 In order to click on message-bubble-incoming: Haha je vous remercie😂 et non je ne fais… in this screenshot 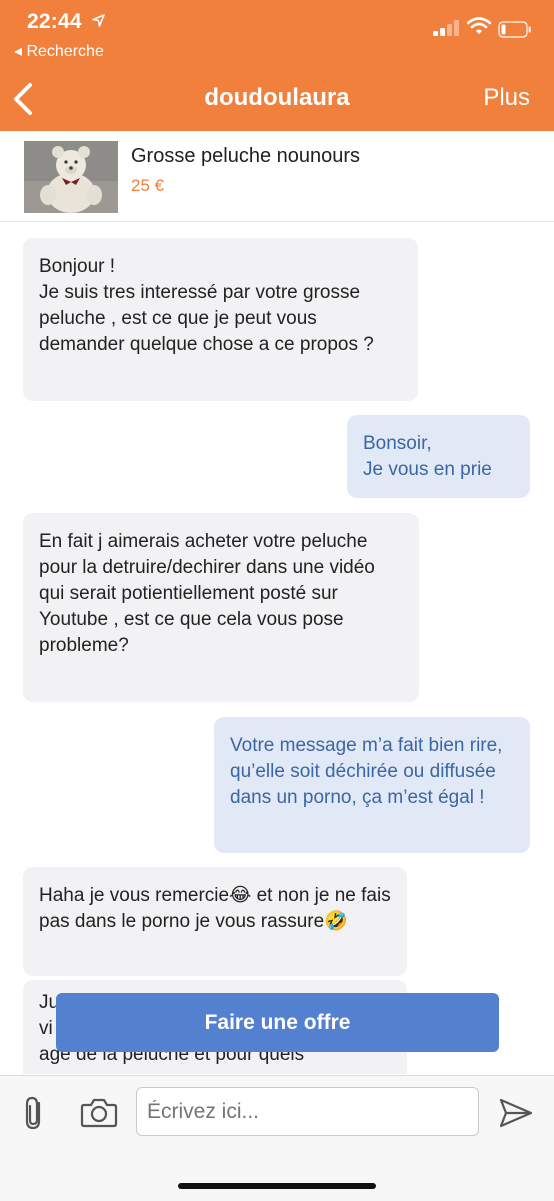, I will do `click(215, 921)`.